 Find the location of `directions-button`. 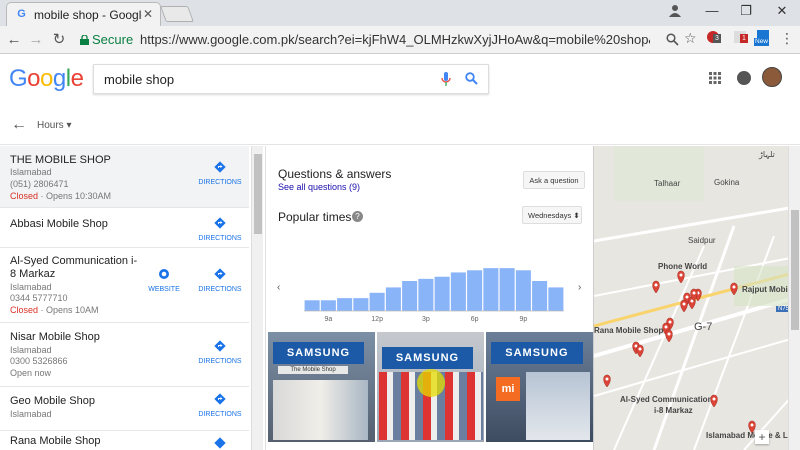

directions-button is located at coordinates (220, 443).